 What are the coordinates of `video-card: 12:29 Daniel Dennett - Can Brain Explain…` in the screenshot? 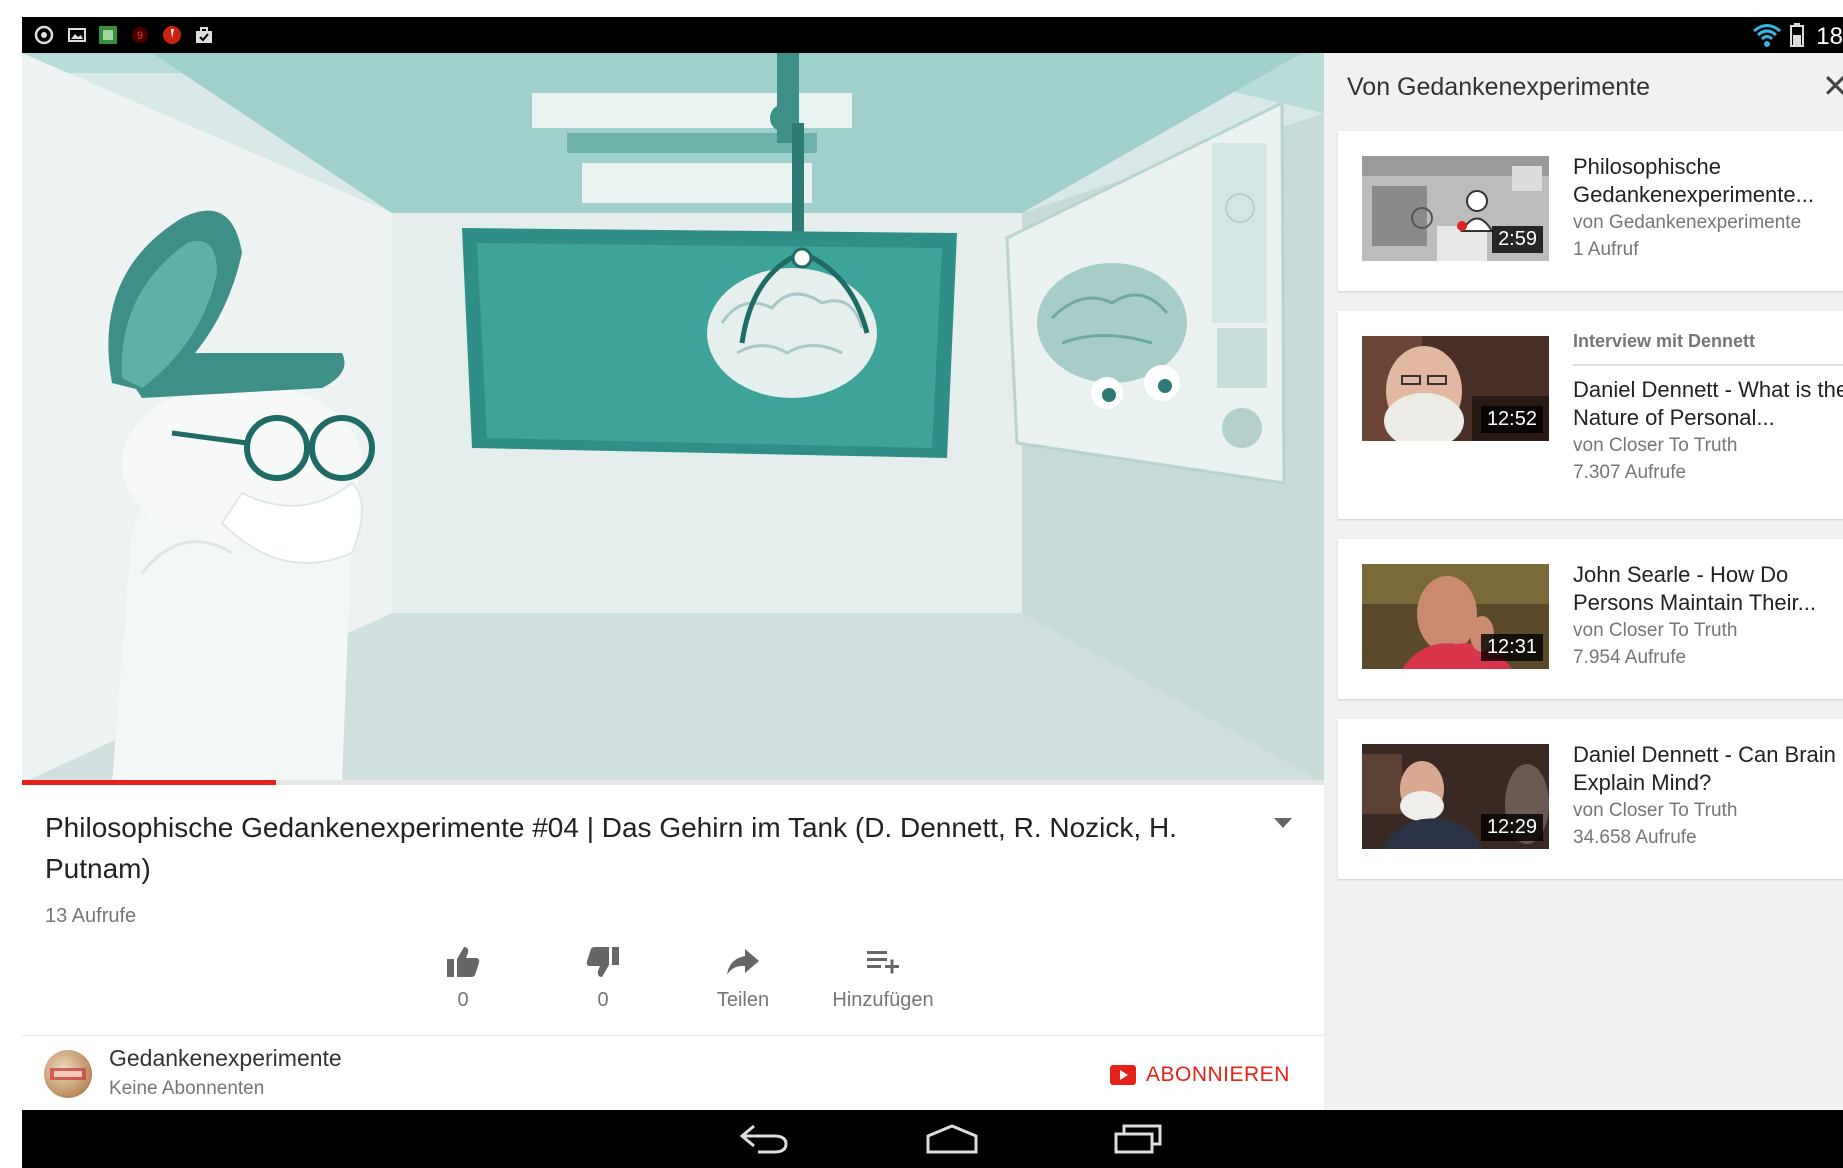 It's located at (1590, 799).